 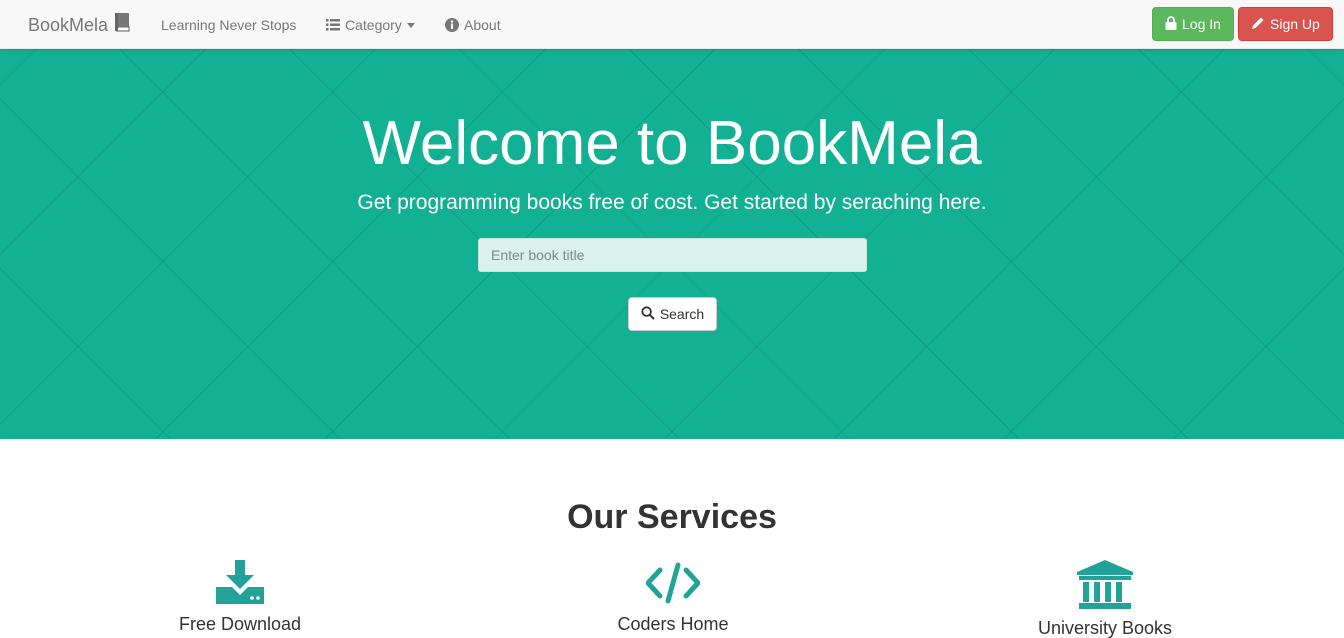 What do you see at coordinates (68, 24) in the screenshot?
I see `brand-name: BookMela` at bounding box center [68, 24].